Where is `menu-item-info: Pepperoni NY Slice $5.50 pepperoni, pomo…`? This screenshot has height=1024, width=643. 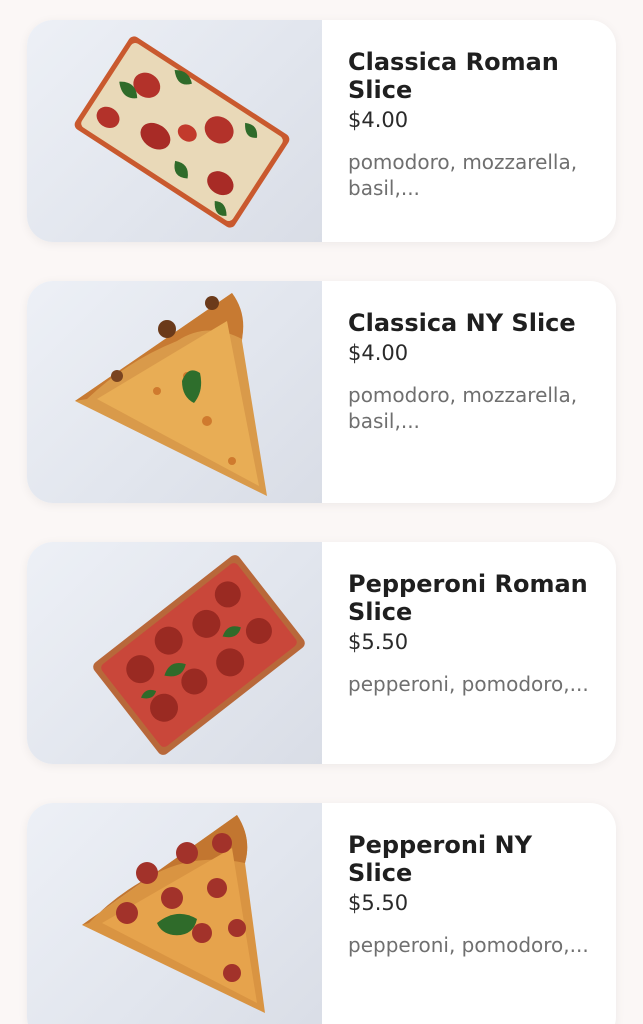
menu-item-info: Pepperoni NY Slice $5.50 pepperoni, pomo… is located at coordinates (469, 913).